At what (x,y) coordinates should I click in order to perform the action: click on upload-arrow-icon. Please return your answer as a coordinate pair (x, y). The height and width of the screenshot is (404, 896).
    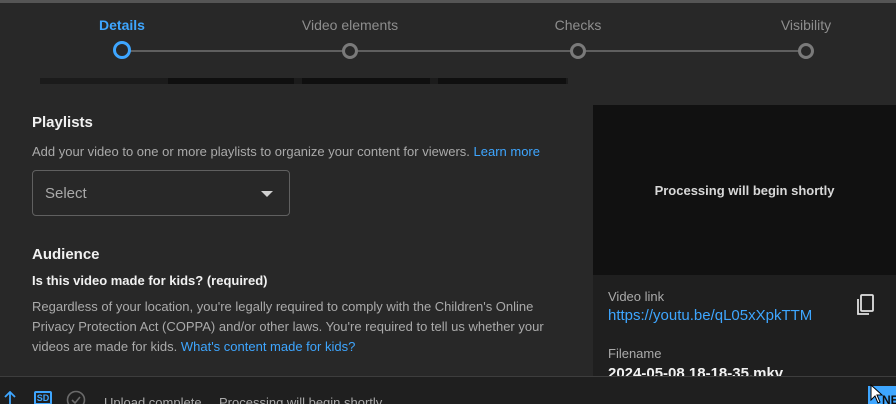
    Looking at the image, I should click on (10, 397).